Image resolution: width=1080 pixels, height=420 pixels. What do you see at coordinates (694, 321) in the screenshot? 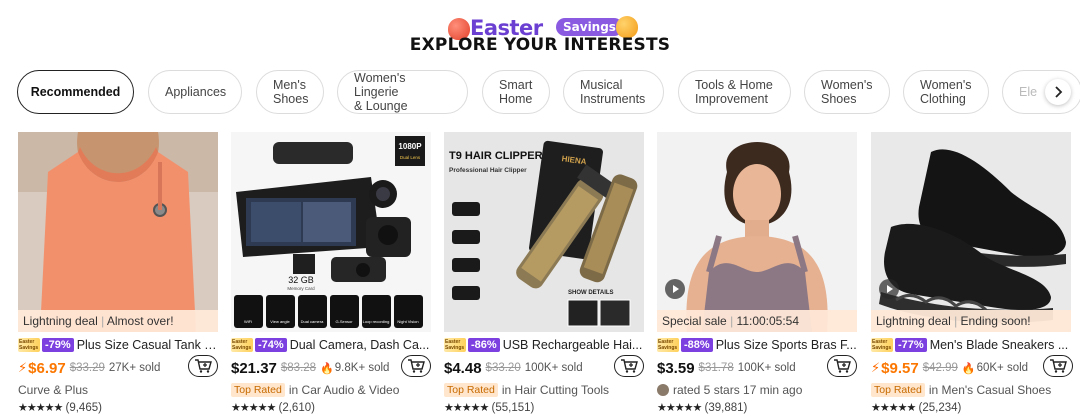
I see `deal-label: Special sale` at bounding box center [694, 321].